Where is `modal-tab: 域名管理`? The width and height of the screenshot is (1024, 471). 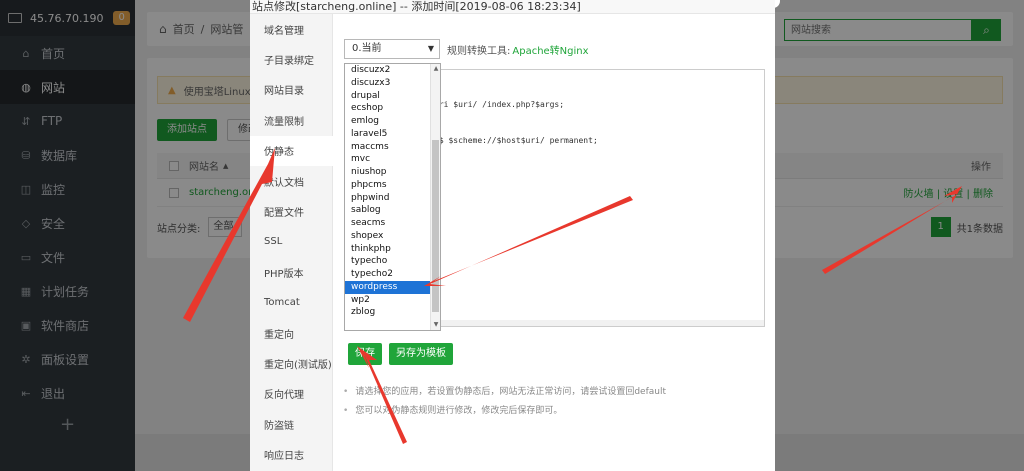
modal-tab: 域名管理 is located at coordinates (291, 29).